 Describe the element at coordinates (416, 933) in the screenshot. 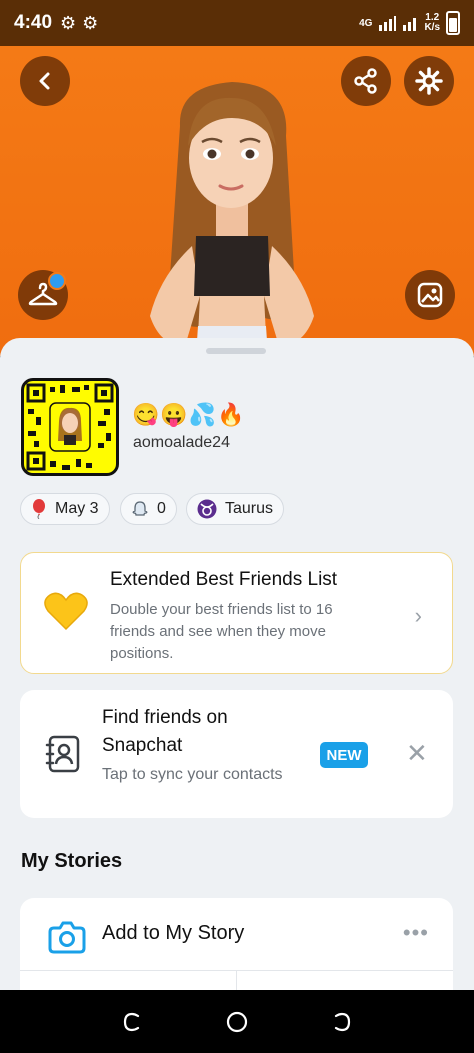

I see `more-options-icon: •••` at that location.